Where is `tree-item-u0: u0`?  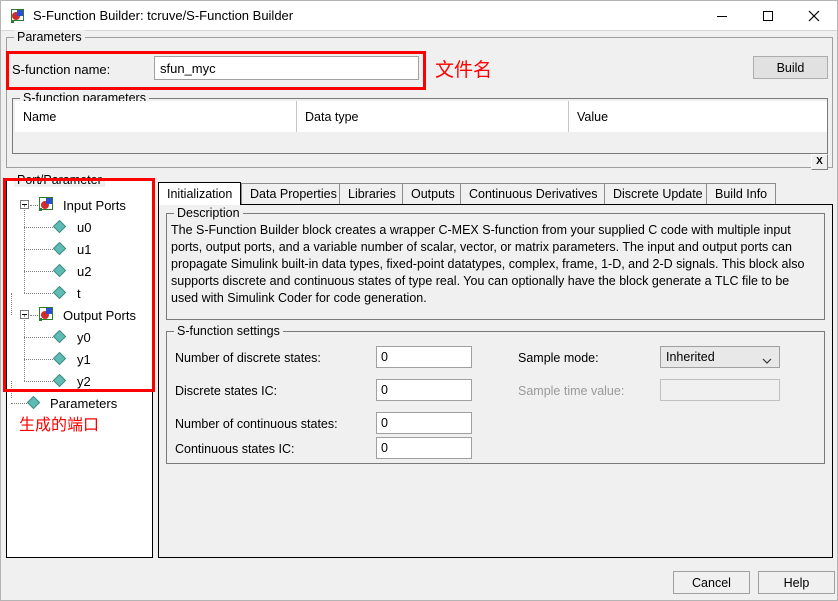 tree-item-u0: u0 is located at coordinates (79, 221).